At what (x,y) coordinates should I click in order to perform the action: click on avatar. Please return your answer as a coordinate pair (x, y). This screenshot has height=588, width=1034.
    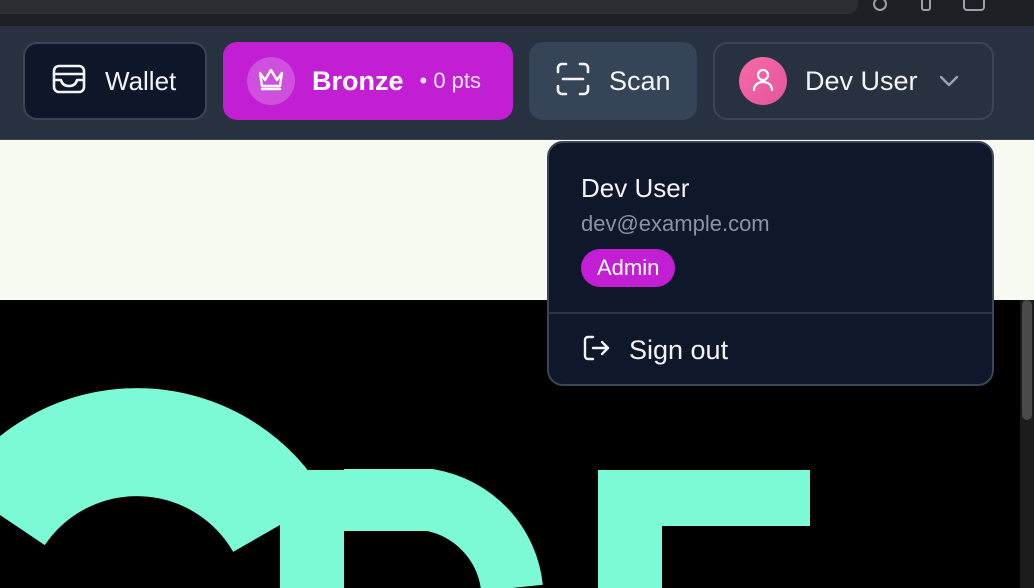
    Looking at the image, I should click on (763, 81).